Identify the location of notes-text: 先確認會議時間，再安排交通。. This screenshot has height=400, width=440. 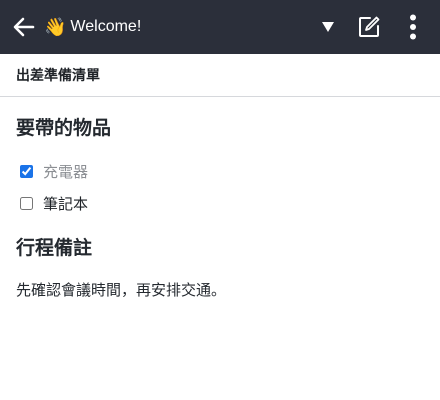
(121, 290).